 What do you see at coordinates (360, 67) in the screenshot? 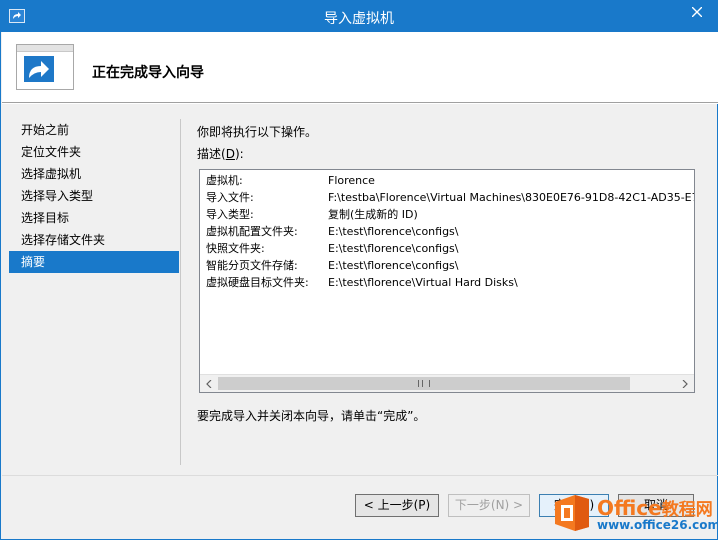
I see `wizard-header: 正在完成导入向导` at bounding box center [360, 67].